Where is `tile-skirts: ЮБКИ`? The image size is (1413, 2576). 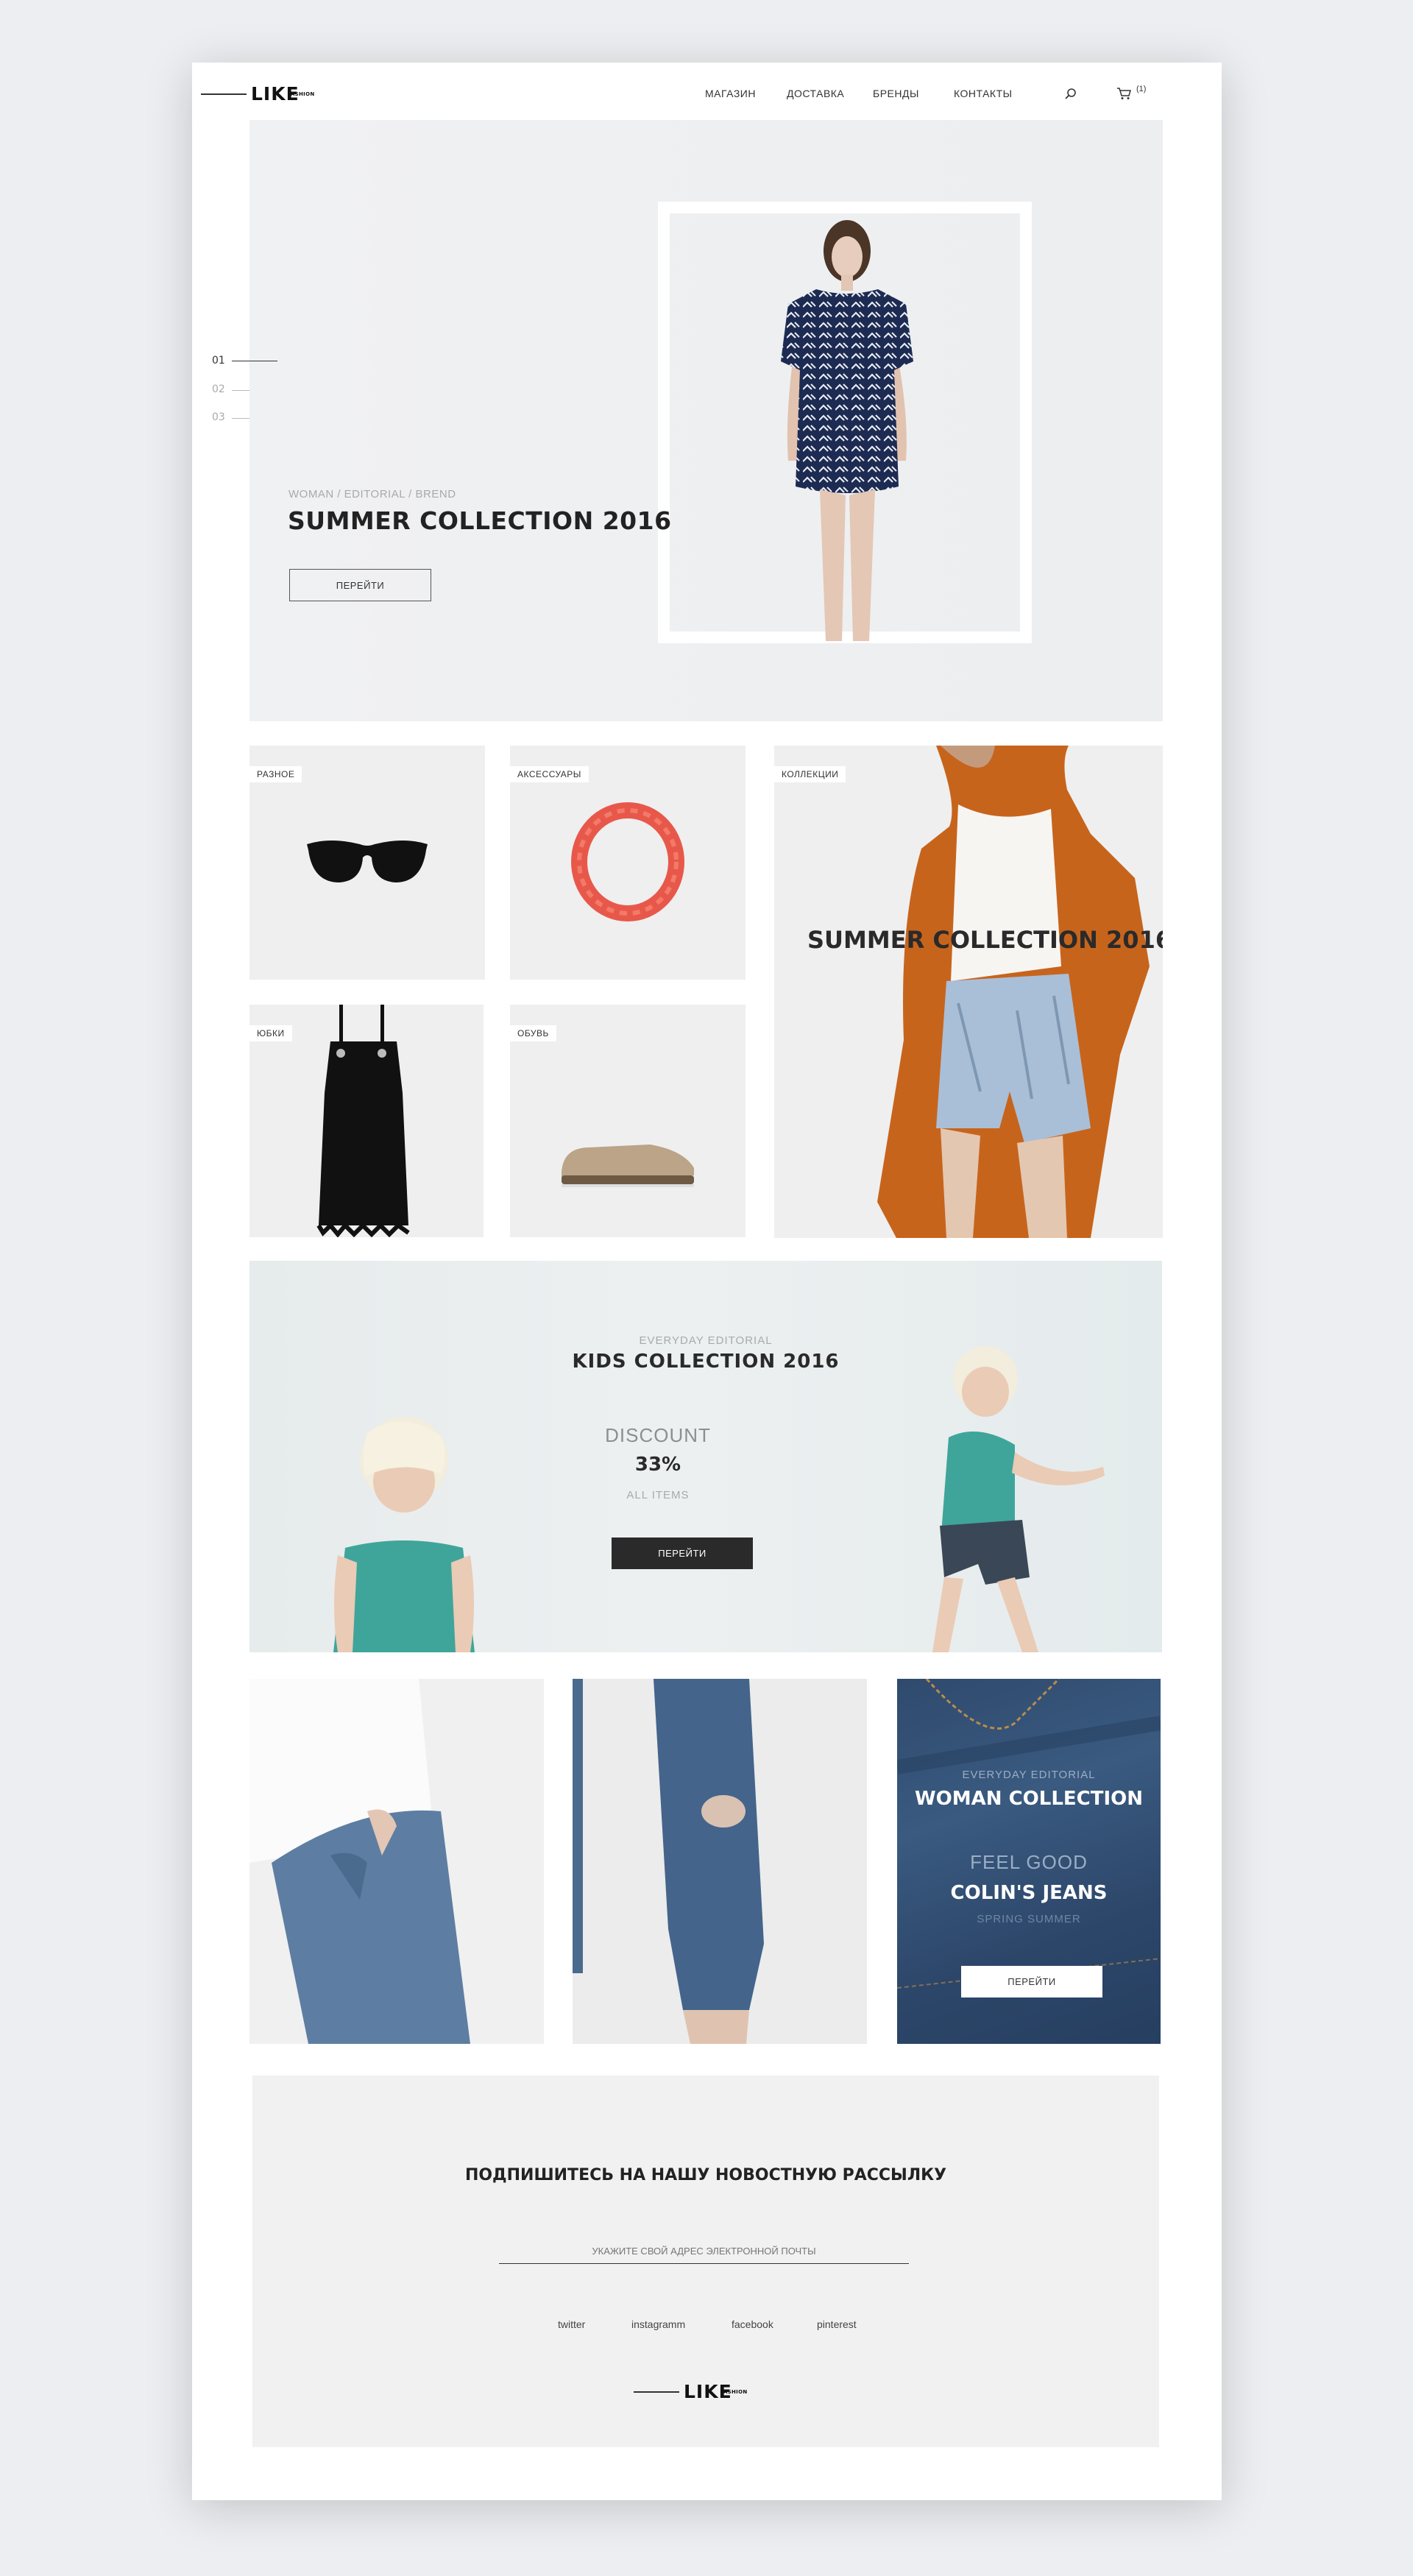 tile-skirts: ЮБКИ is located at coordinates (366, 1121).